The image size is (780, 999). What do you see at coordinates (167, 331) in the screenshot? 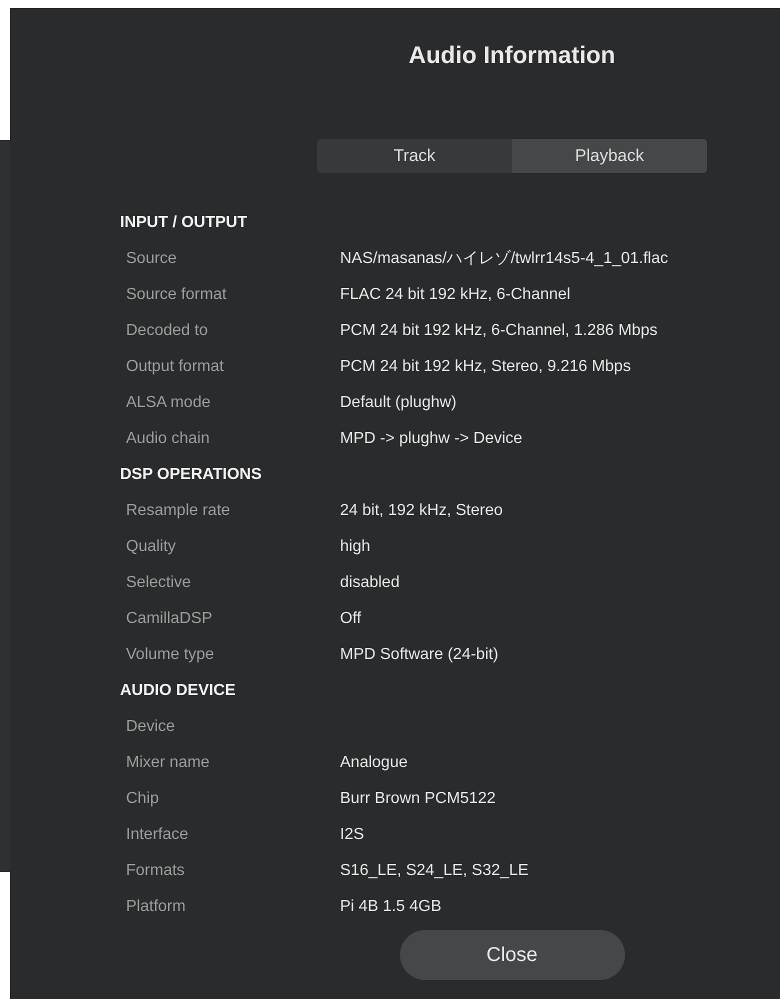
I see `field-label: Decoded to` at bounding box center [167, 331].